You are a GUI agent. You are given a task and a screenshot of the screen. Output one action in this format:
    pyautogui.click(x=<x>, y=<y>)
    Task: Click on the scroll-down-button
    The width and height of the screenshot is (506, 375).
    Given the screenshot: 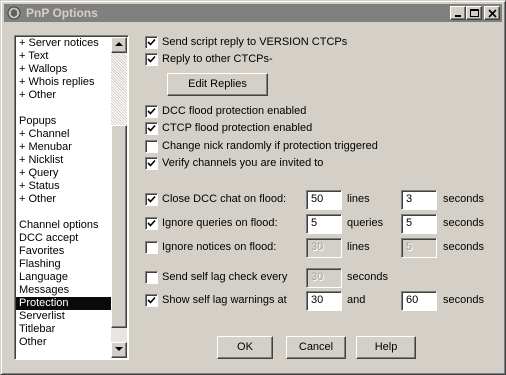 What is the action you would take?
    pyautogui.click(x=119, y=350)
    